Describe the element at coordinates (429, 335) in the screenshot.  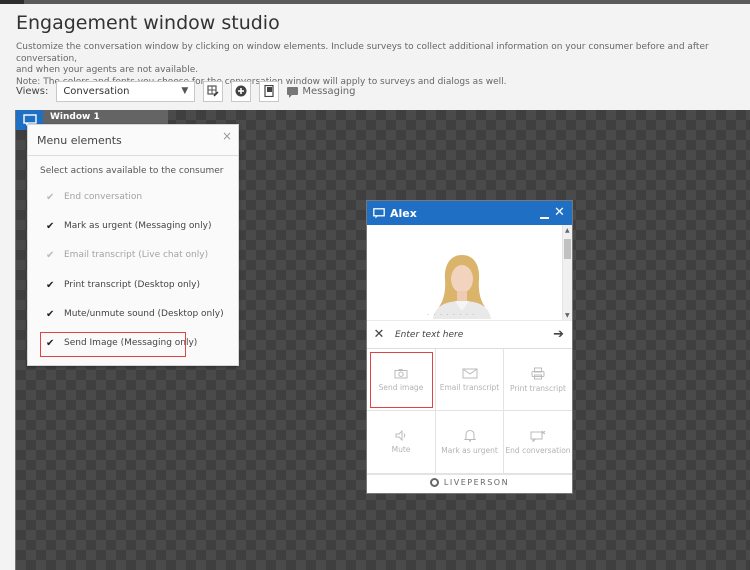
I see `message-input: Enter text here` at that location.